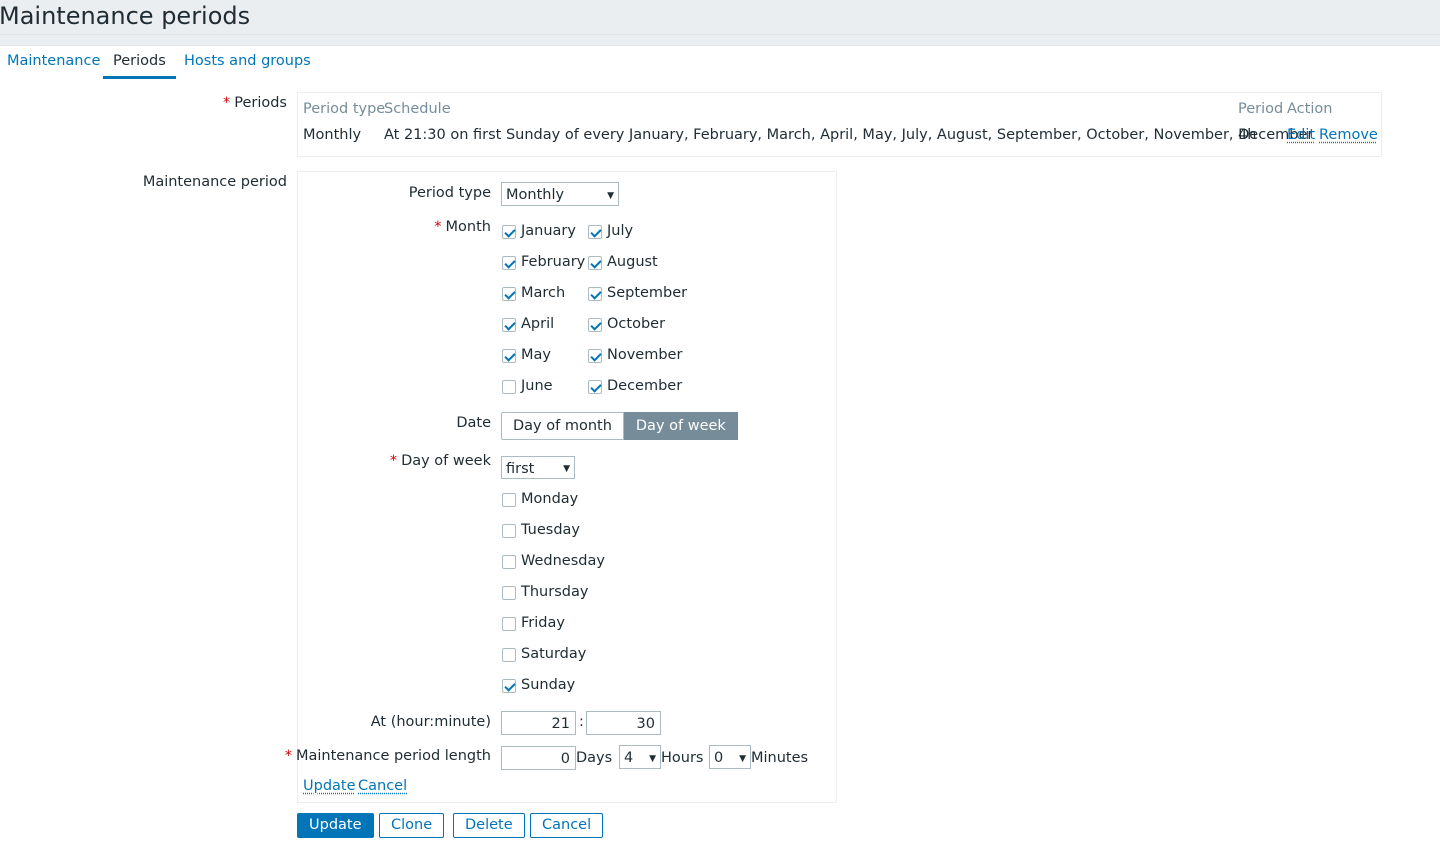  I want to click on tab-bar: Maintenance Periods Hosts and groups, so click(720, 62).